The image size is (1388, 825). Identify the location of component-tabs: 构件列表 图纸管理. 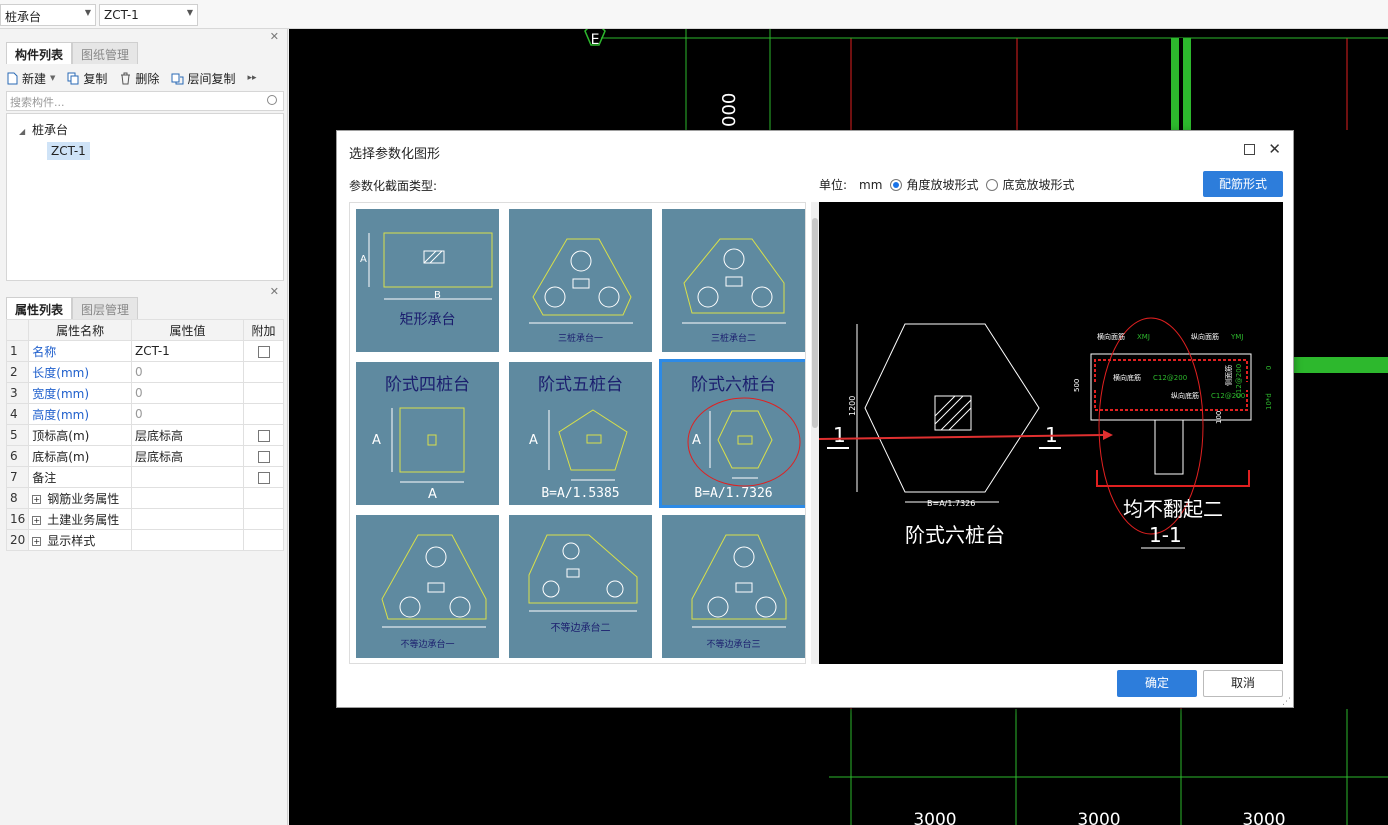
(72, 53).